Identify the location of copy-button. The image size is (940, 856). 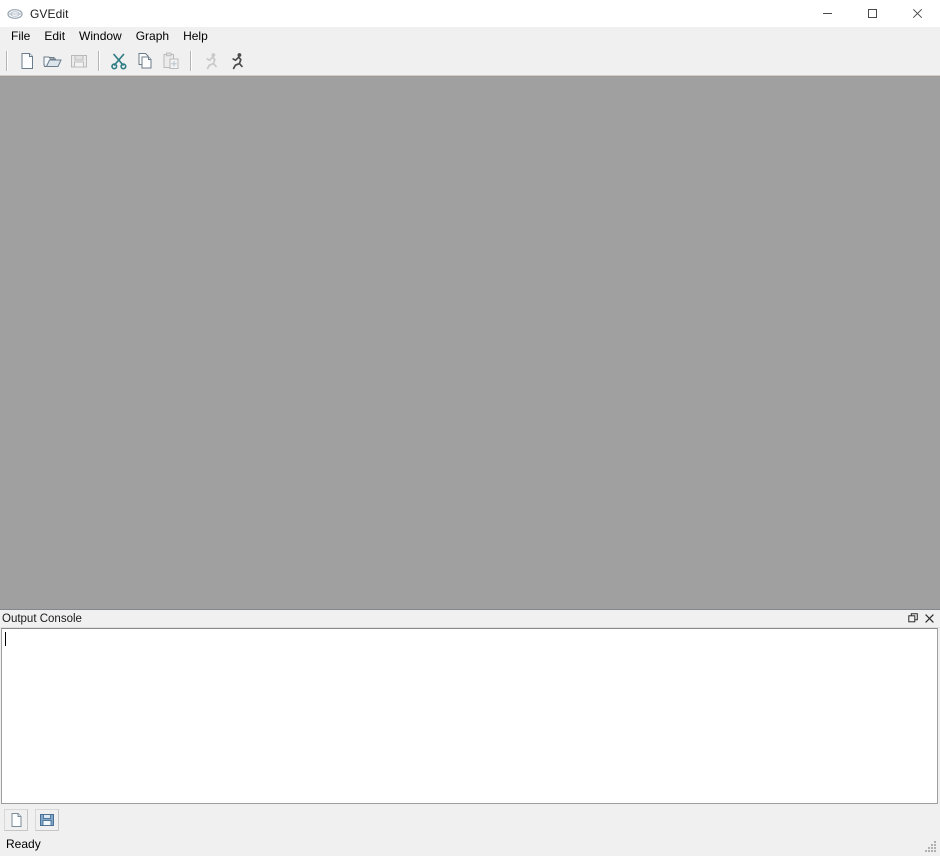
(145, 61).